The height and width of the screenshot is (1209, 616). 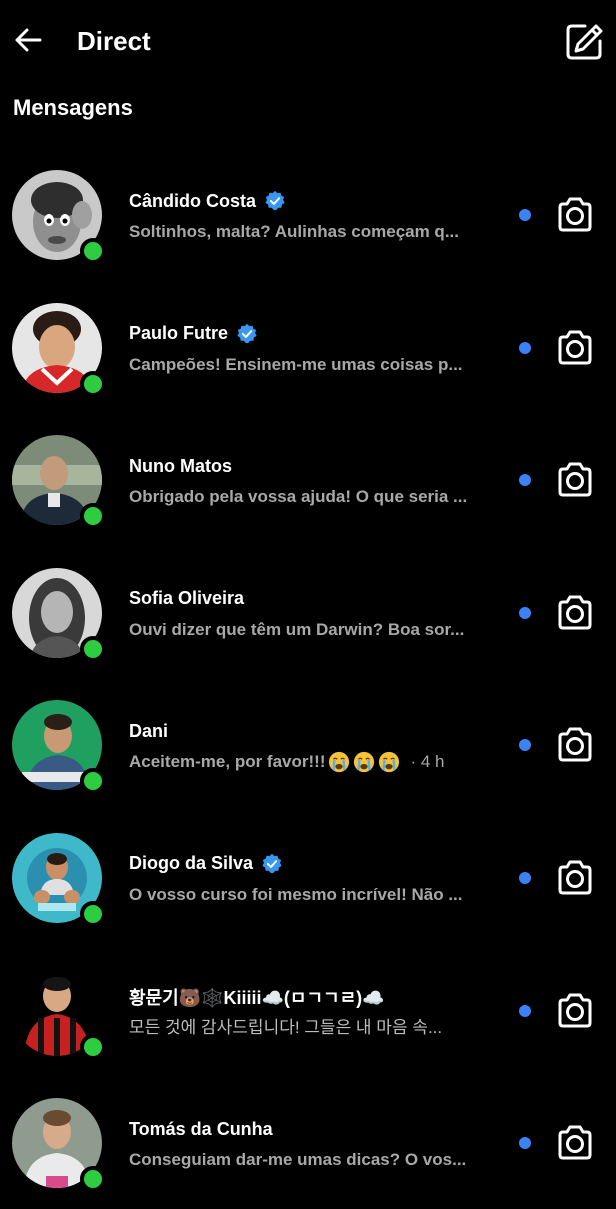 I want to click on conversation-name-line: Dani, so click(x=148, y=731).